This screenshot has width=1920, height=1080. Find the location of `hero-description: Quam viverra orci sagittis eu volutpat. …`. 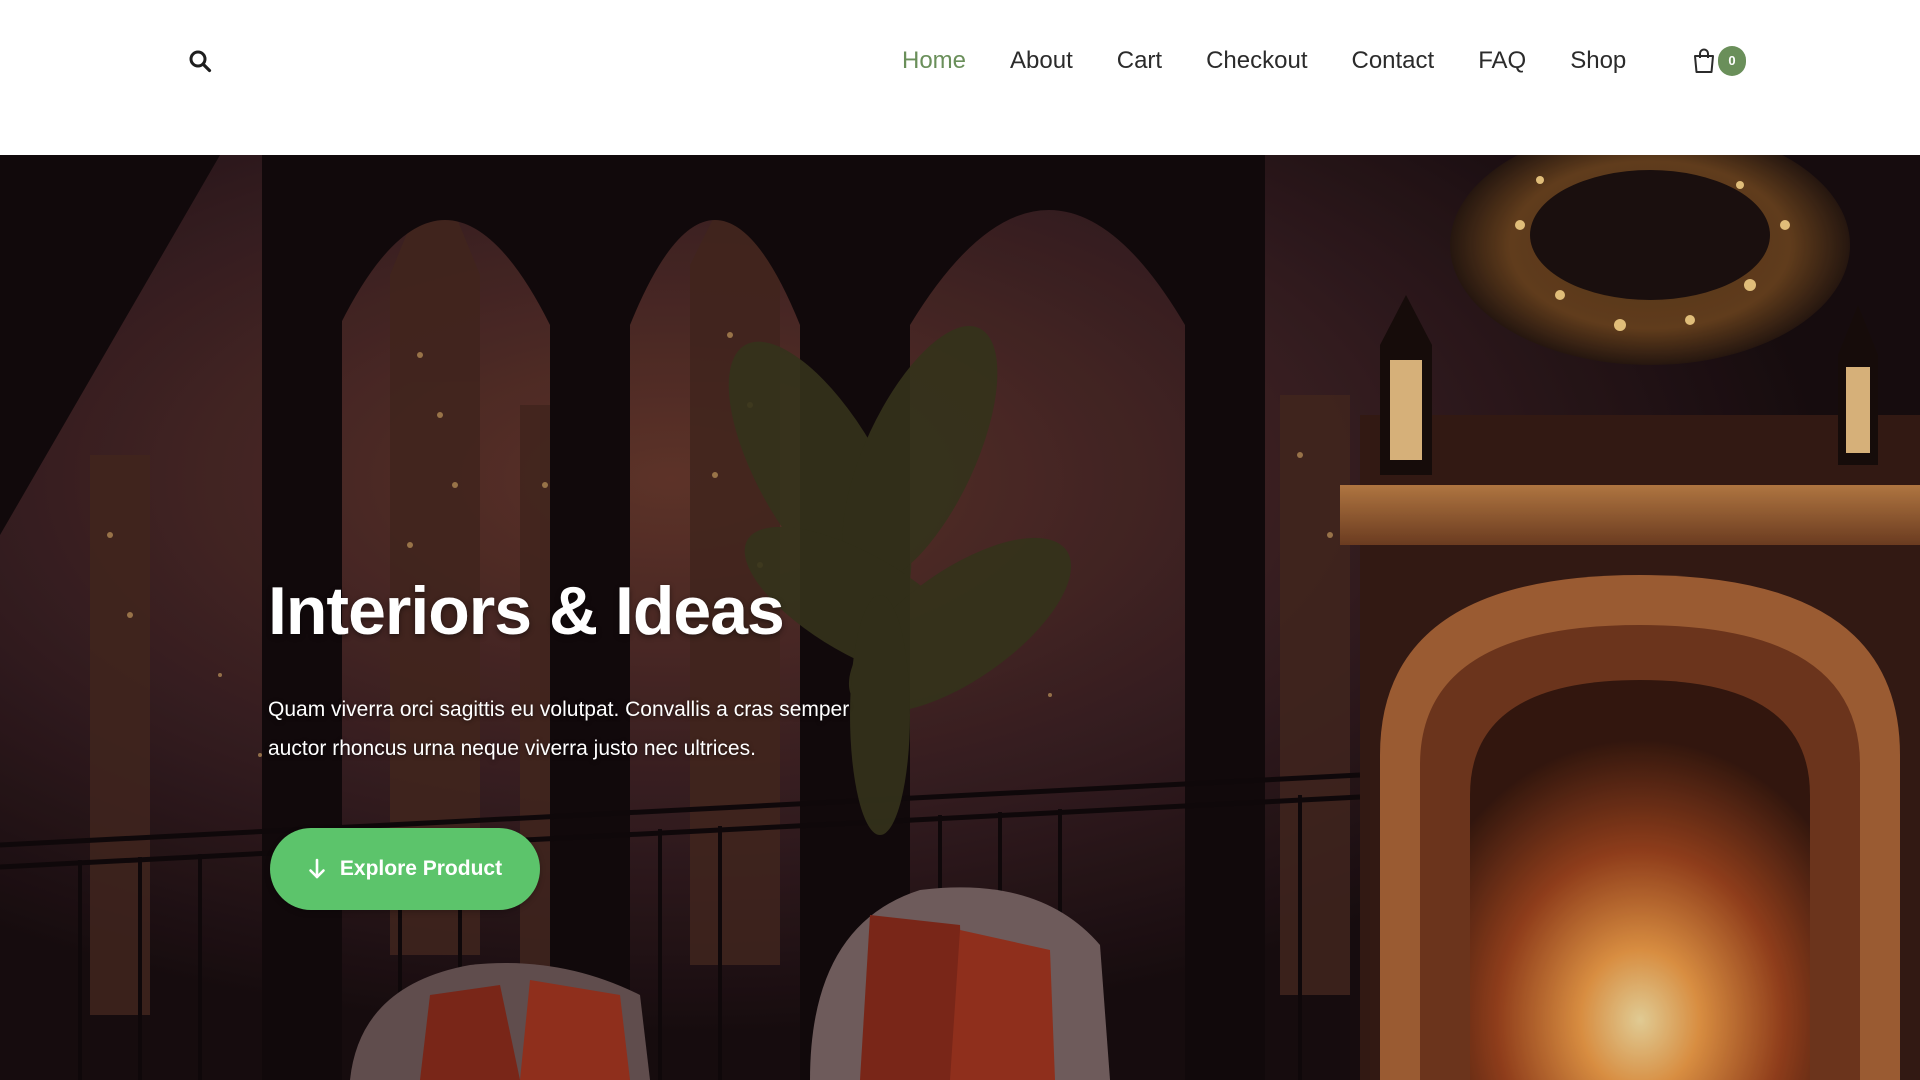

hero-description: Quam viverra orci sagittis eu volutpat. … is located at coordinates (559, 729).